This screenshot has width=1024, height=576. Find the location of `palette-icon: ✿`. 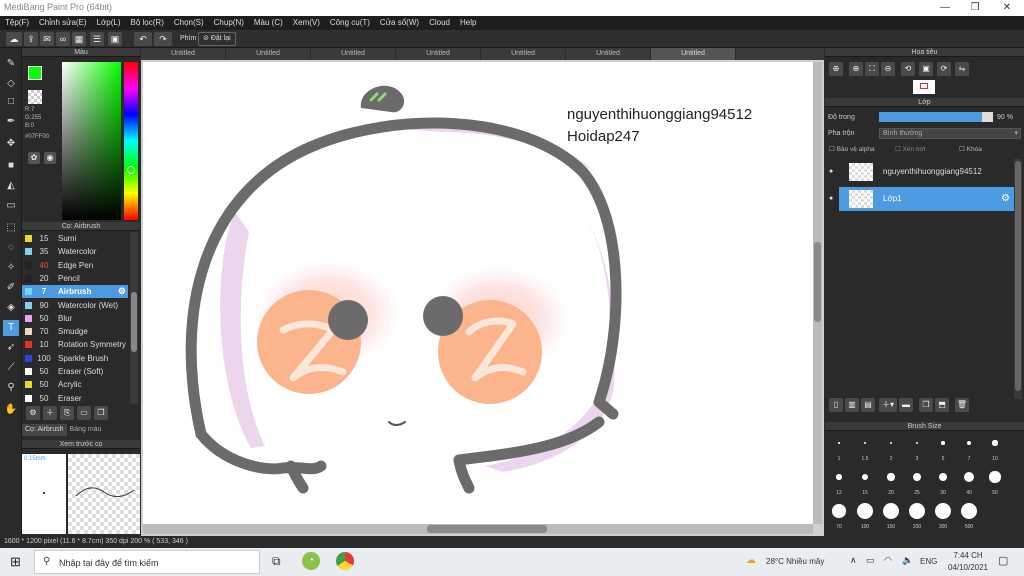

palette-icon: ✿ is located at coordinates (34, 158).